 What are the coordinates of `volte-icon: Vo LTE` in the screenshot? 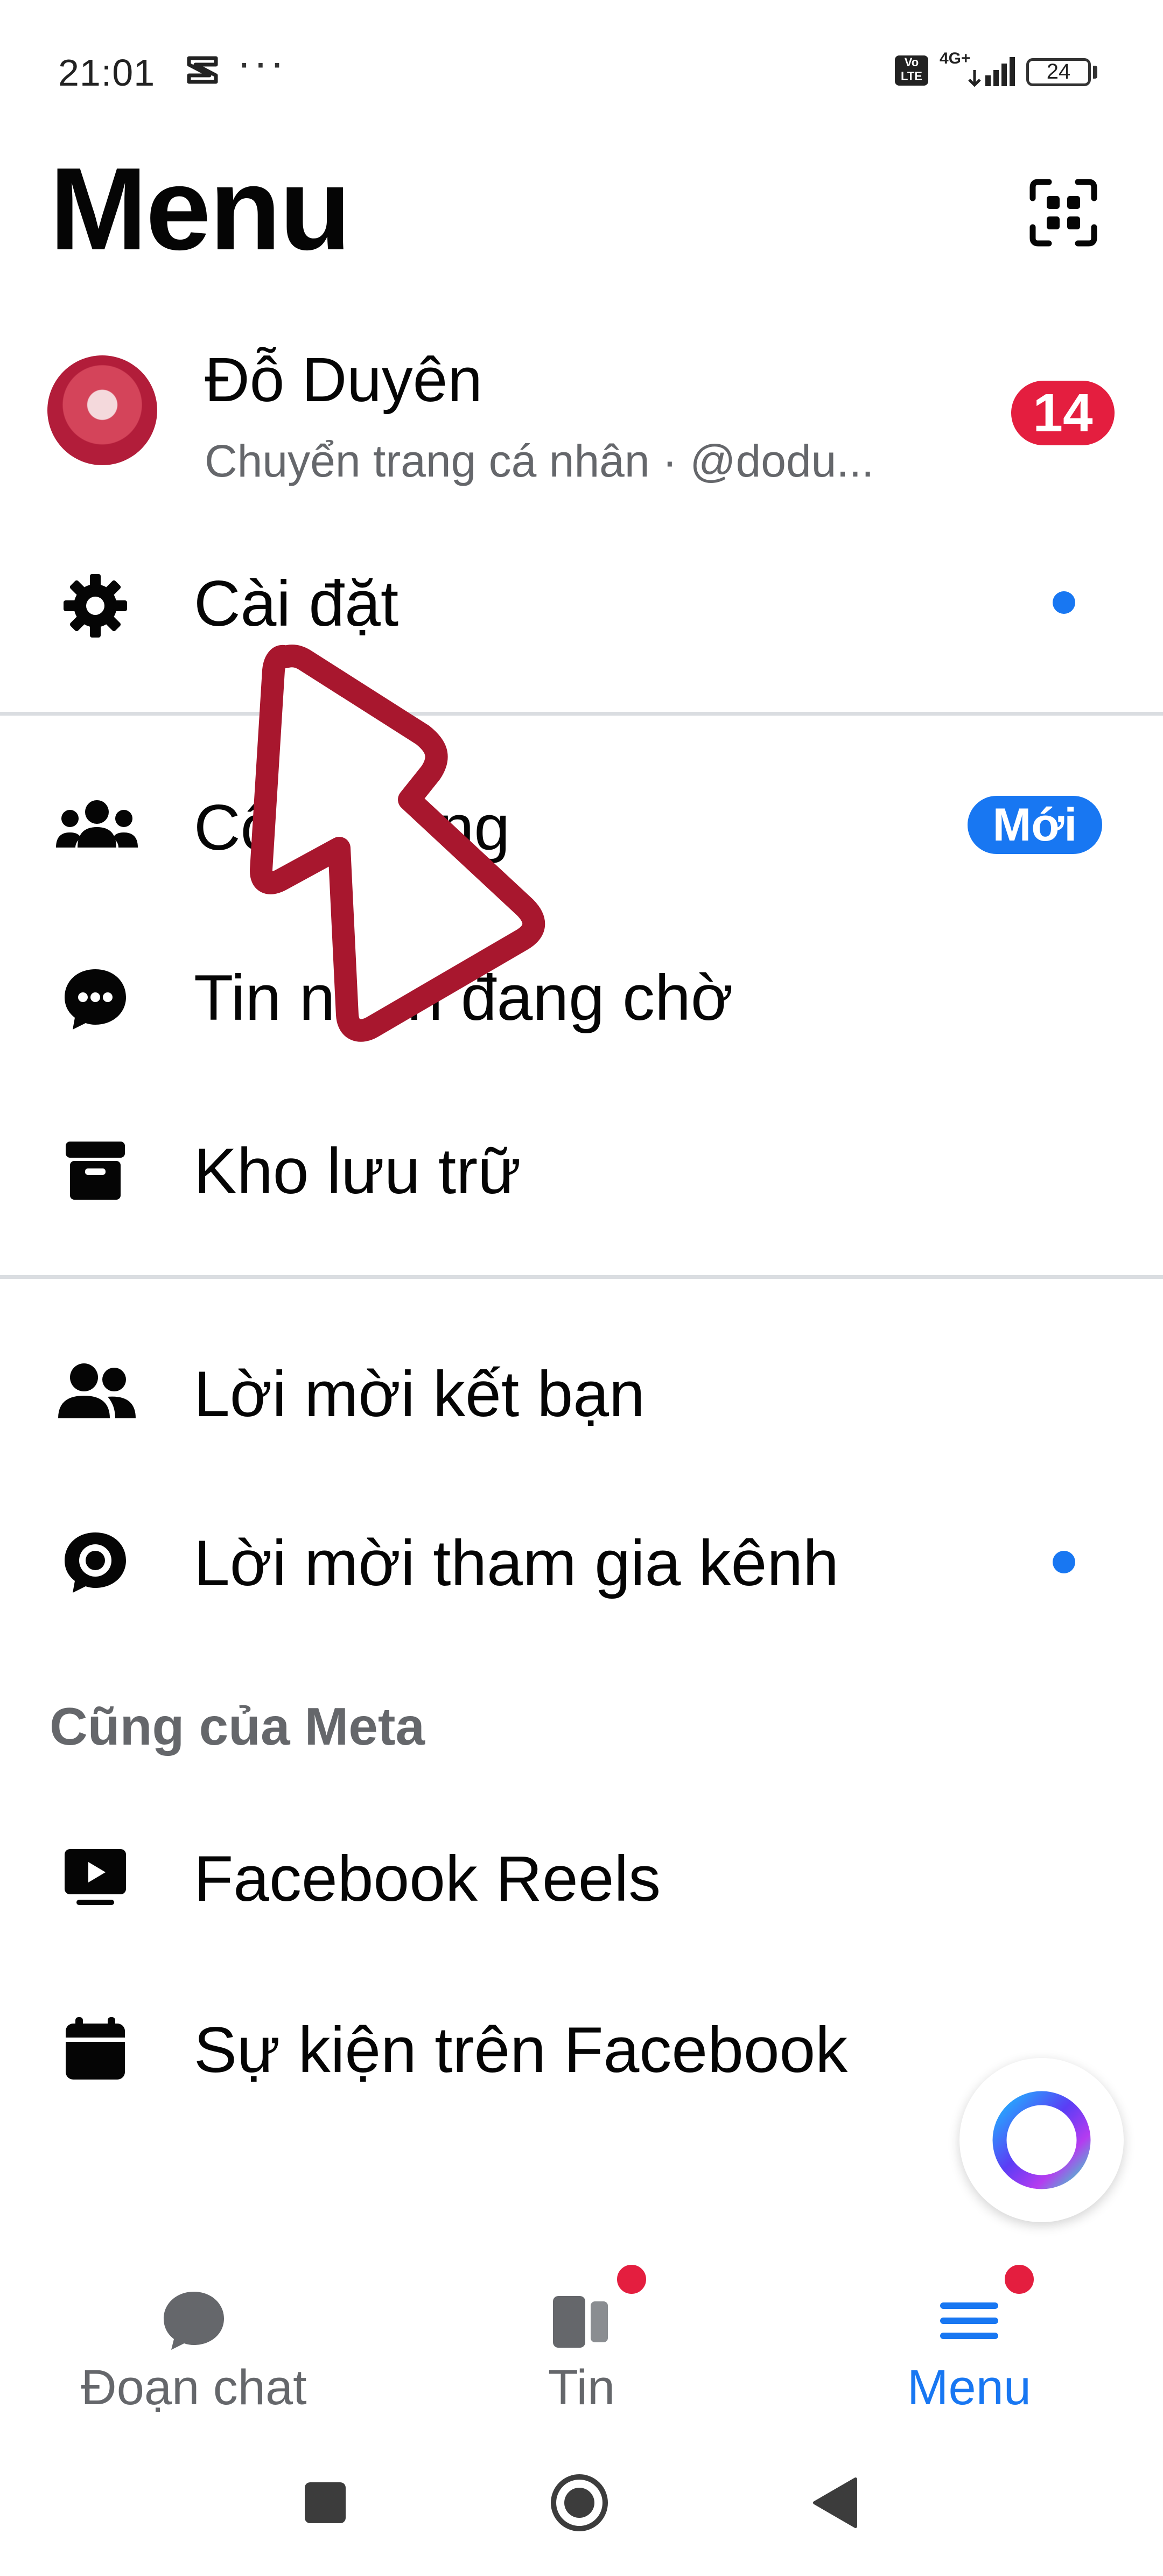 It's located at (912, 70).